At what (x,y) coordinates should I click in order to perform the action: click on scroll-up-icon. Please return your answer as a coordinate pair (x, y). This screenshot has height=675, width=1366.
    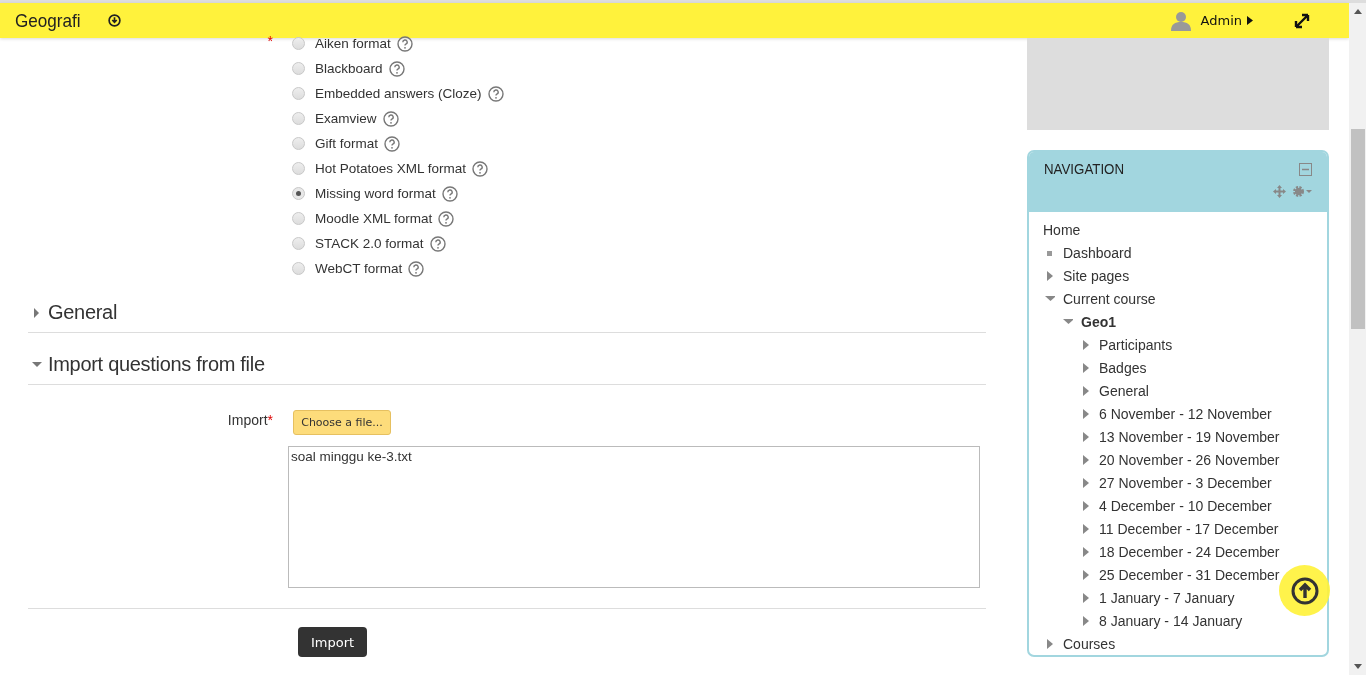
    Looking at the image, I should click on (1357, 11).